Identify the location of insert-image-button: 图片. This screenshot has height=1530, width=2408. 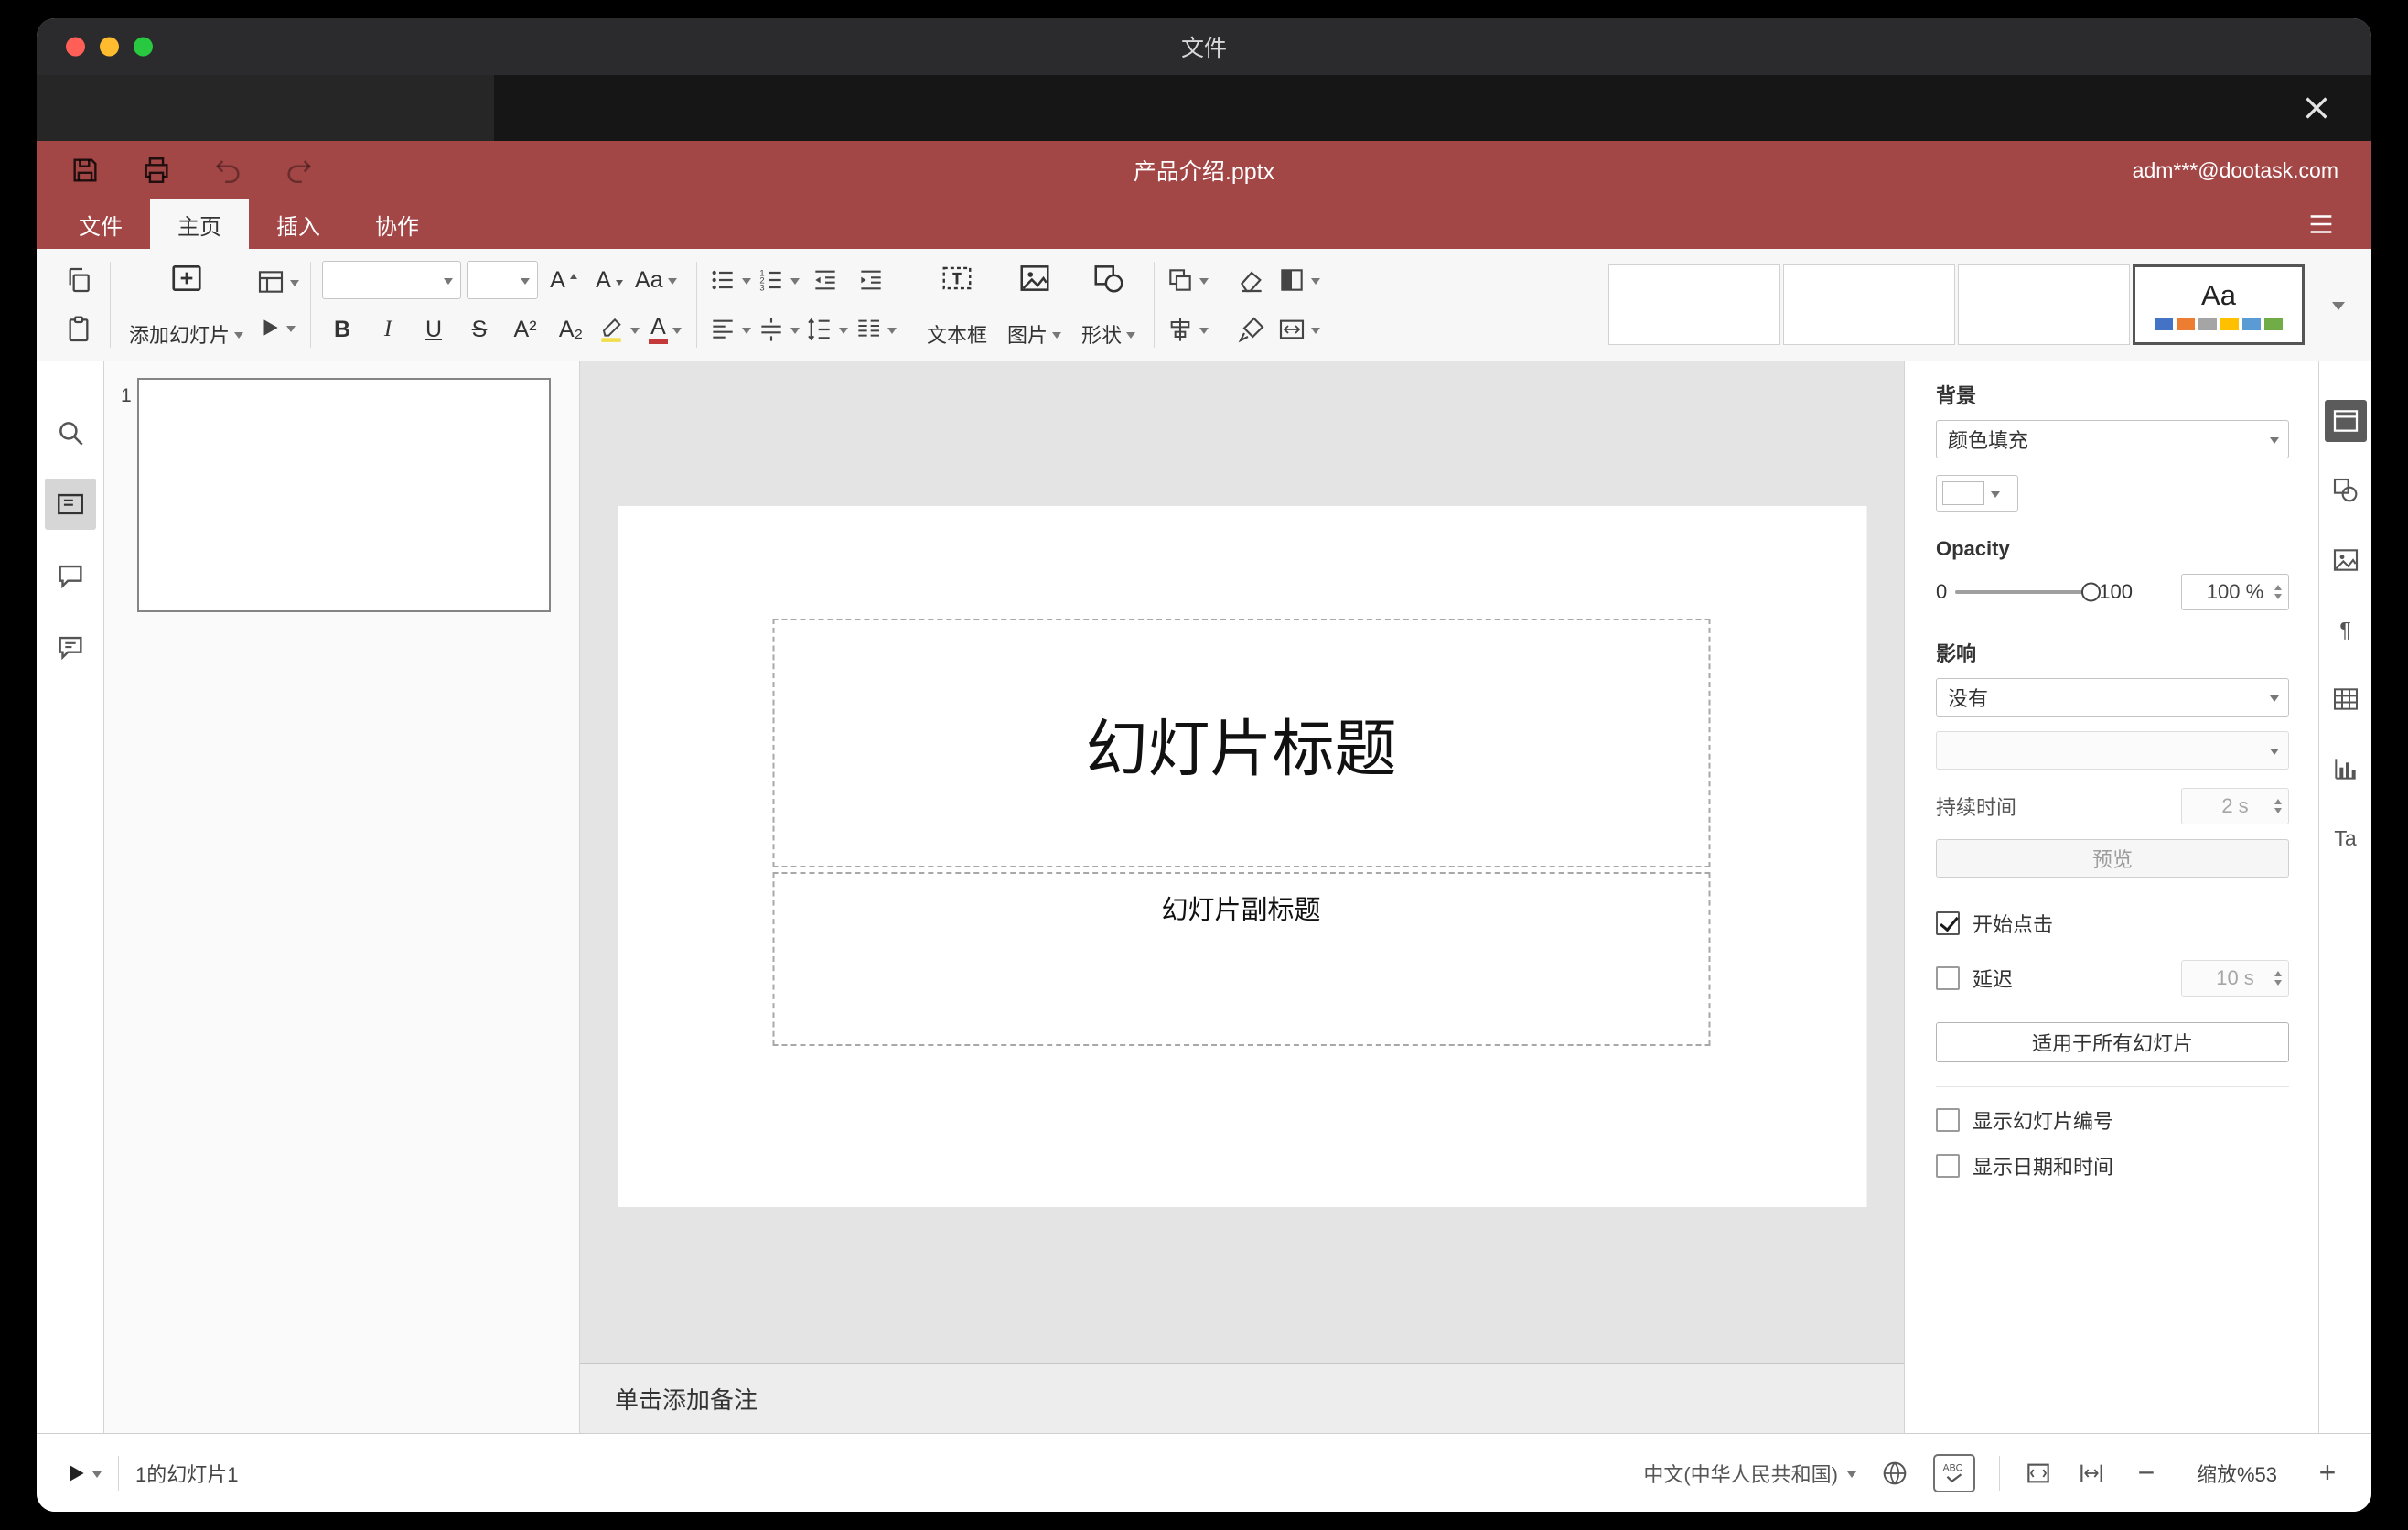
(1034, 304).